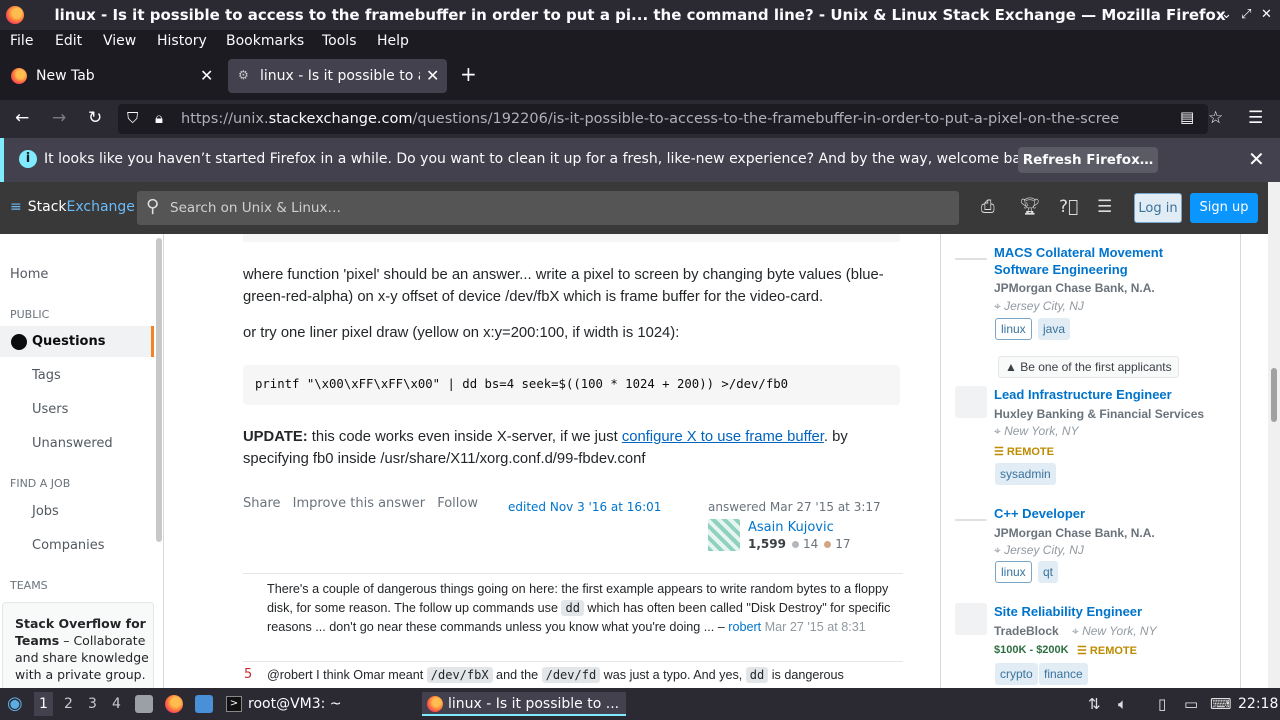 This screenshot has width=1280, height=720. I want to click on close-window-icon: ✕, so click(1266, 14).